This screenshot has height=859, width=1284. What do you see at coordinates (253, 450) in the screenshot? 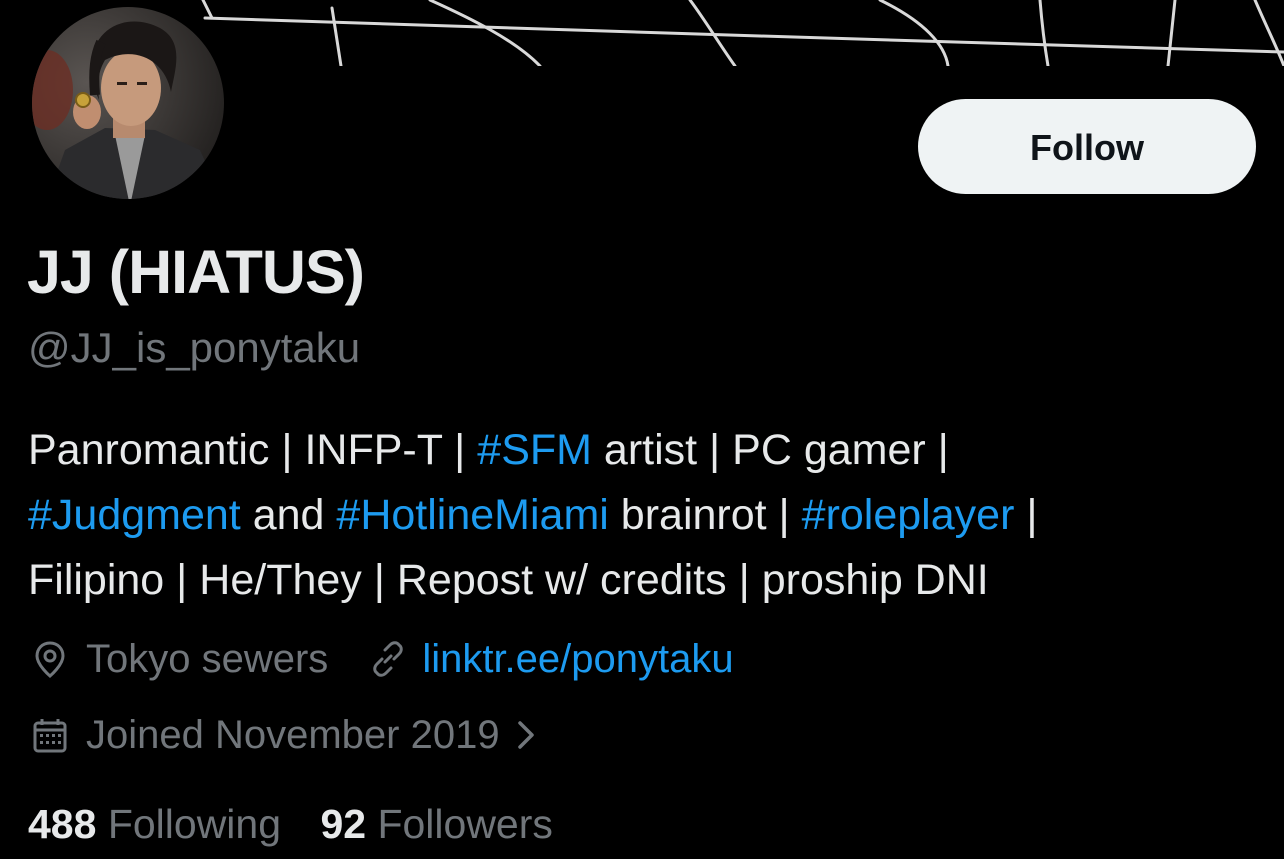
I see `bio-text: Panromantic | INFP-T |` at bounding box center [253, 450].